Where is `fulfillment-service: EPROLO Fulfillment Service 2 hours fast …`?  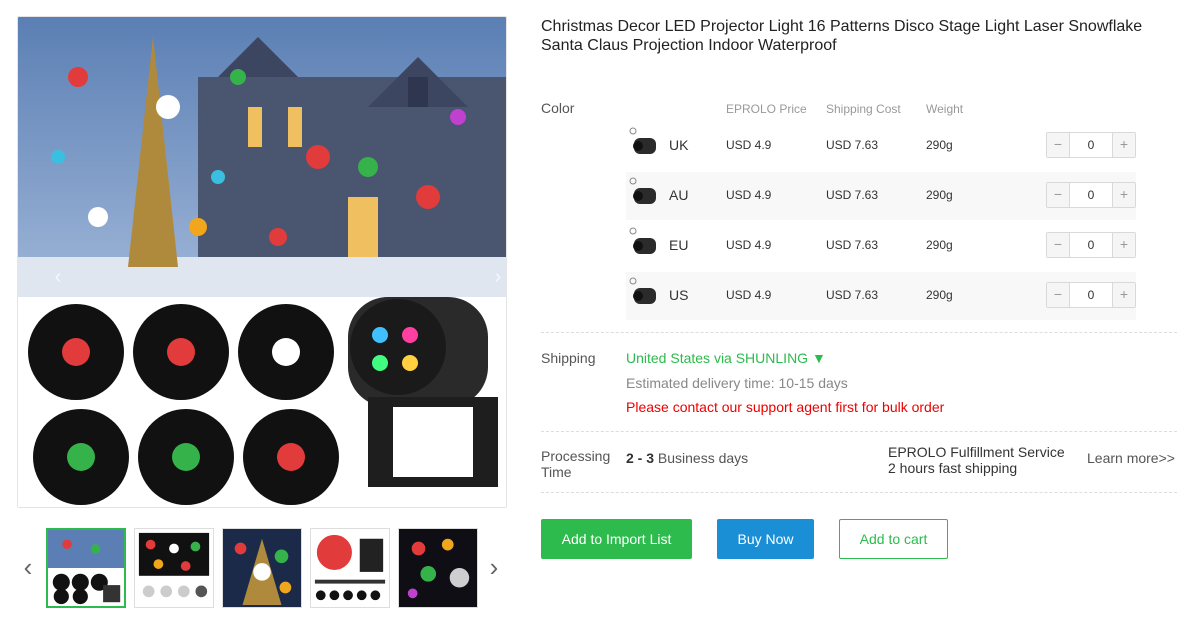
fulfillment-service: EPROLO Fulfillment Service 2 hours fast … is located at coordinates (976, 460).